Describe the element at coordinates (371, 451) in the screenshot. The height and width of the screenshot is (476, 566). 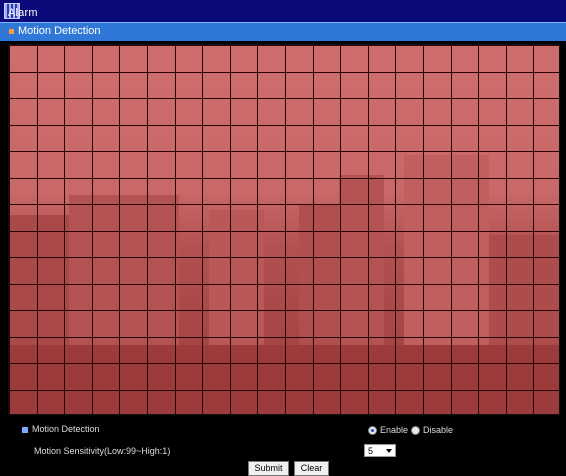
I see `sensitivity-value: 5` at that location.